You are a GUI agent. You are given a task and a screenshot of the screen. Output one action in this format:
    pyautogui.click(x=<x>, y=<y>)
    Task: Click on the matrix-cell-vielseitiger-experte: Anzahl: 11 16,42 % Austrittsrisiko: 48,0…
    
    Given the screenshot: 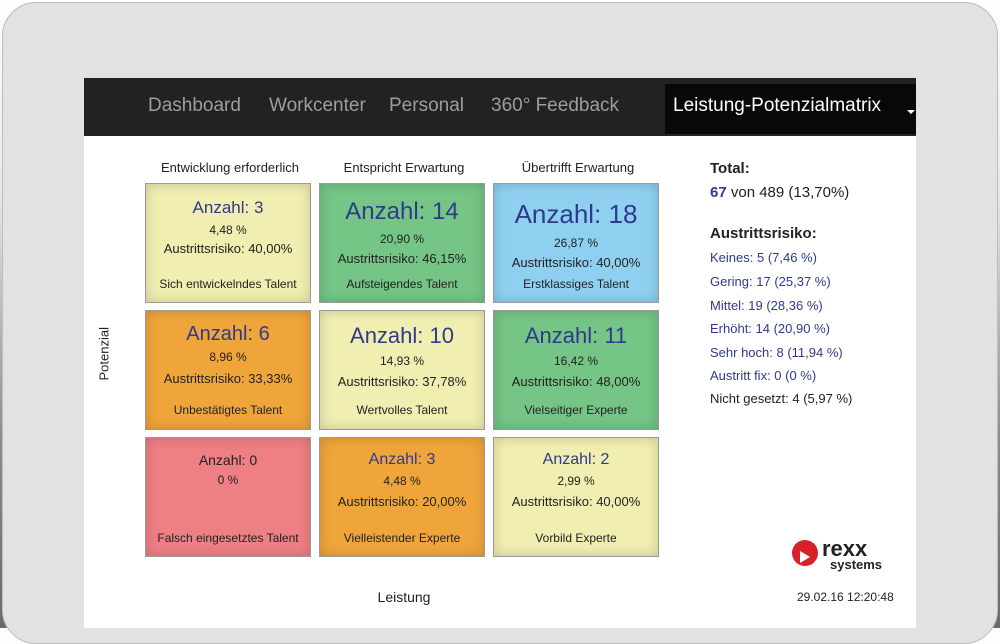 What is the action you would take?
    pyautogui.click(x=576, y=370)
    